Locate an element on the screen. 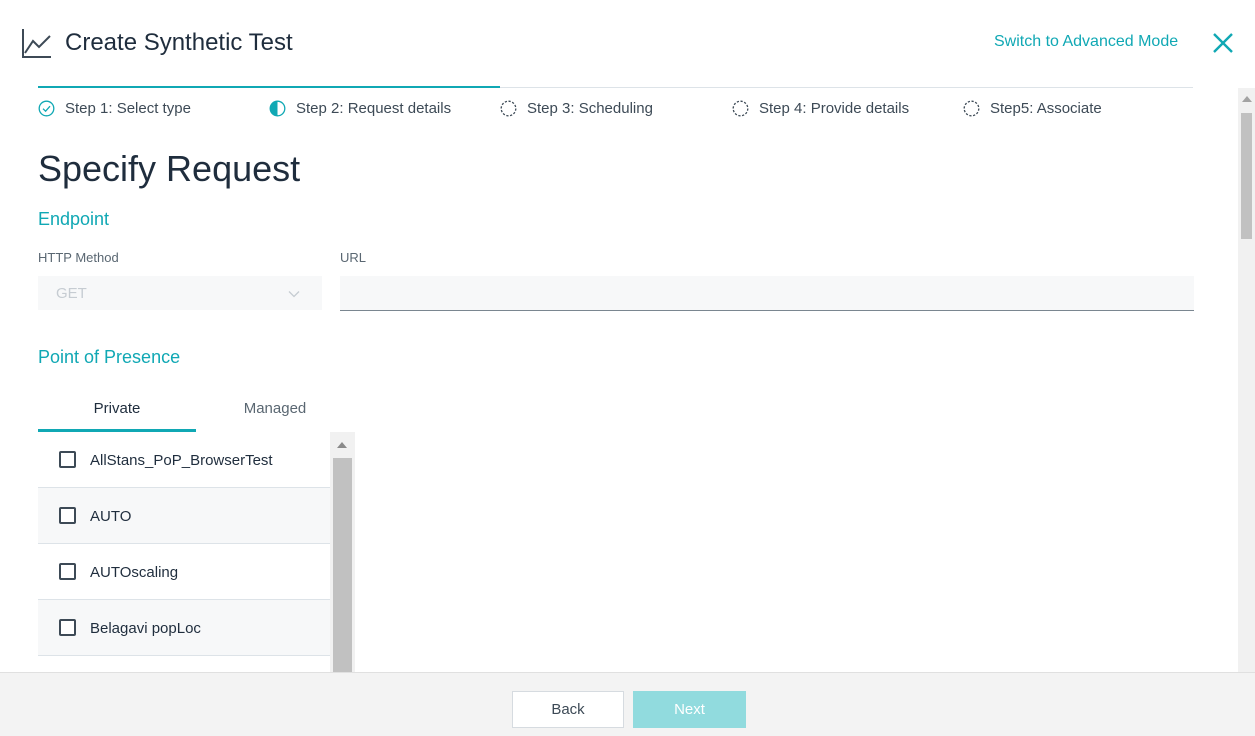 This screenshot has width=1255, height=736. http-method-label: HTTP Method is located at coordinates (78, 257).